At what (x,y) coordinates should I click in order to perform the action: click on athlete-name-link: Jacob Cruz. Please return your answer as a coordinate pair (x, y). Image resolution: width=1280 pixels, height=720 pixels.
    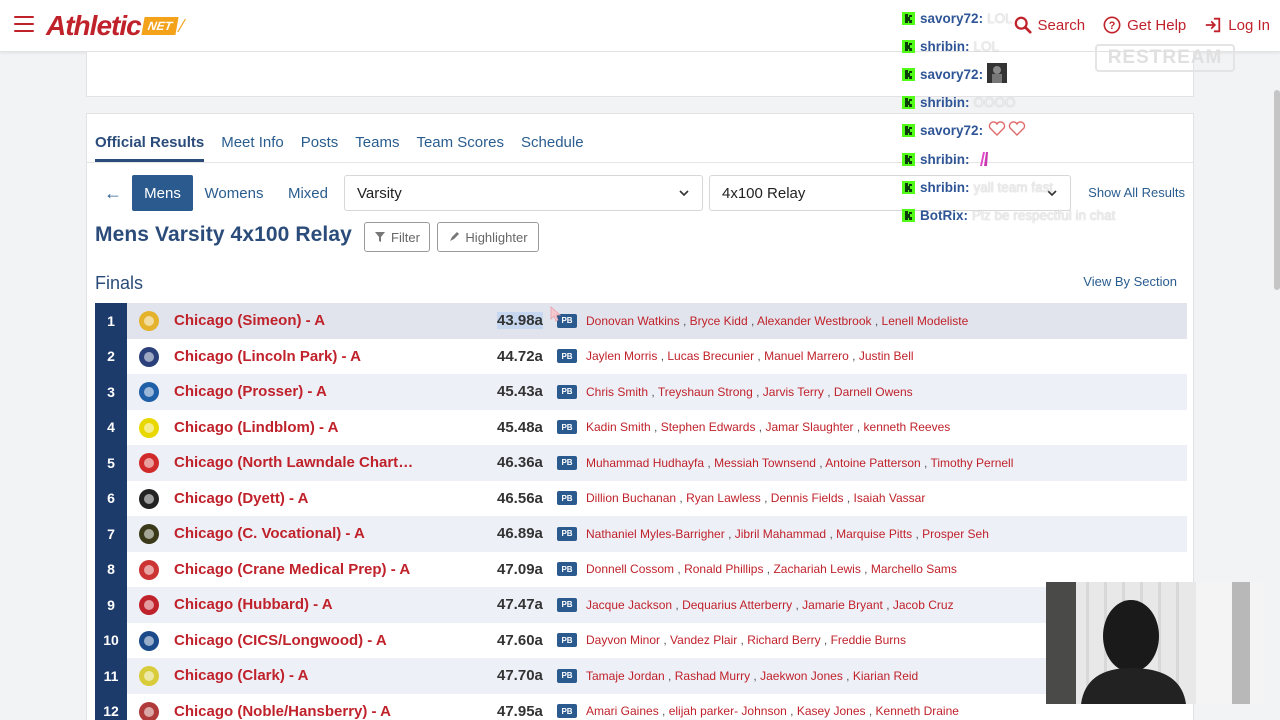
    Looking at the image, I should click on (923, 605).